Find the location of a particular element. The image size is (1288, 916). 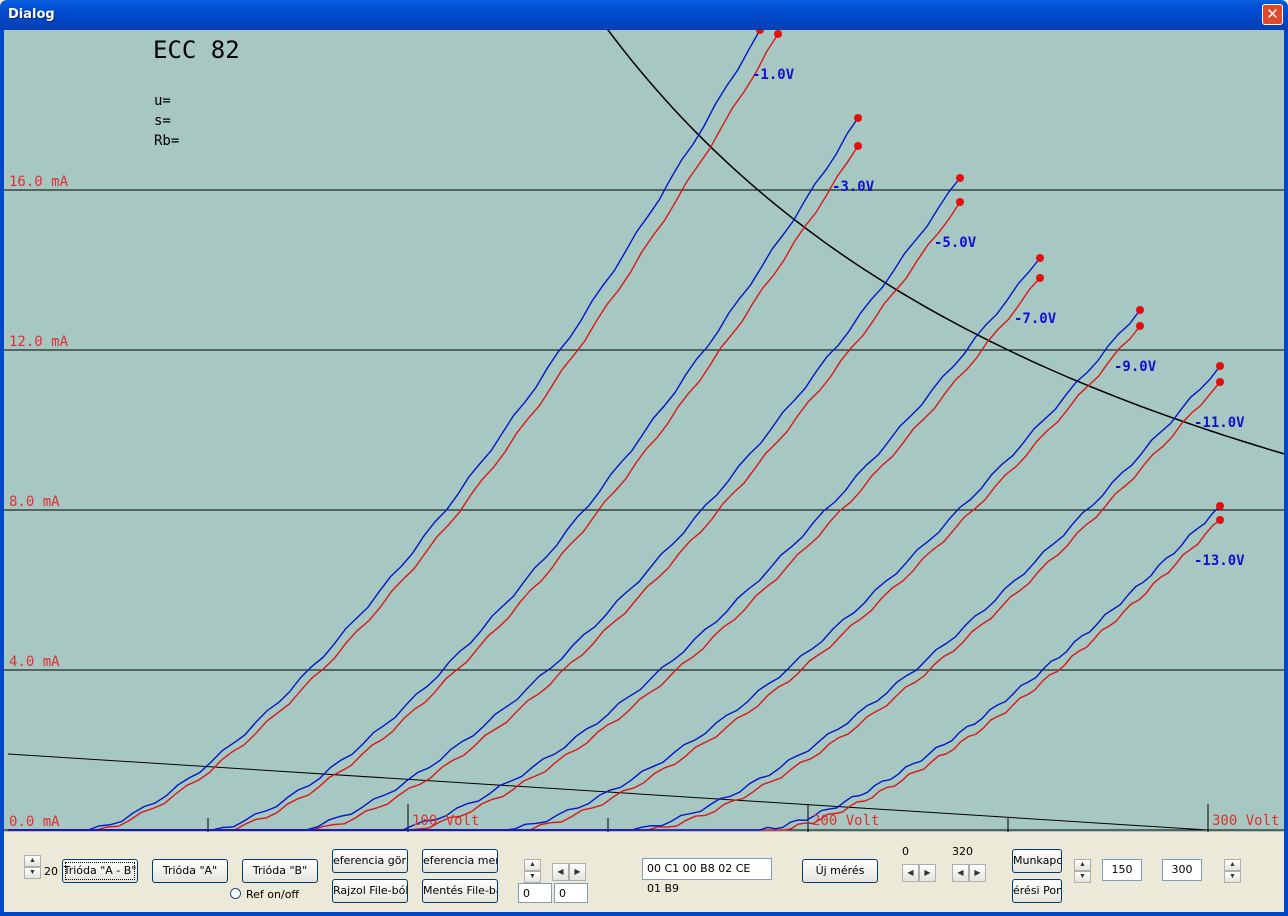

hex-data-field: 00 C1 00 B8 02 CE 01 B9 is located at coordinates (707, 876).